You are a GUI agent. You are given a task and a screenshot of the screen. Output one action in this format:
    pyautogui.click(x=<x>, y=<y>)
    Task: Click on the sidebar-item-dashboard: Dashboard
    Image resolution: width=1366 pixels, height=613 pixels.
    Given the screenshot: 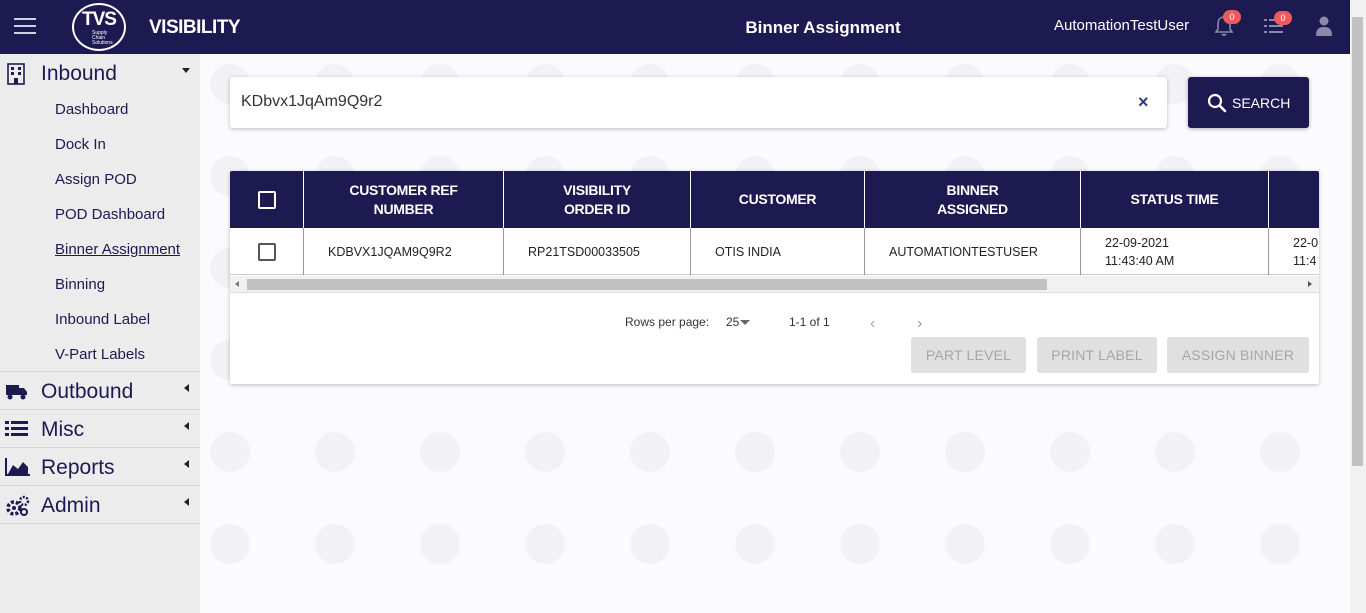 What is the action you would take?
    pyautogui.click(x=100, y=109)
    